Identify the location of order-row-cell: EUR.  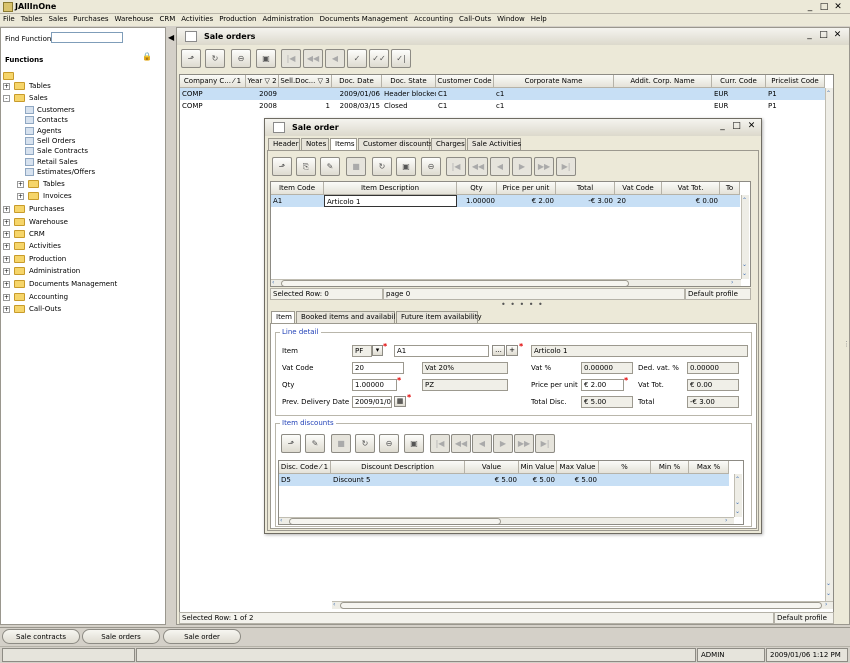
(739, 106).